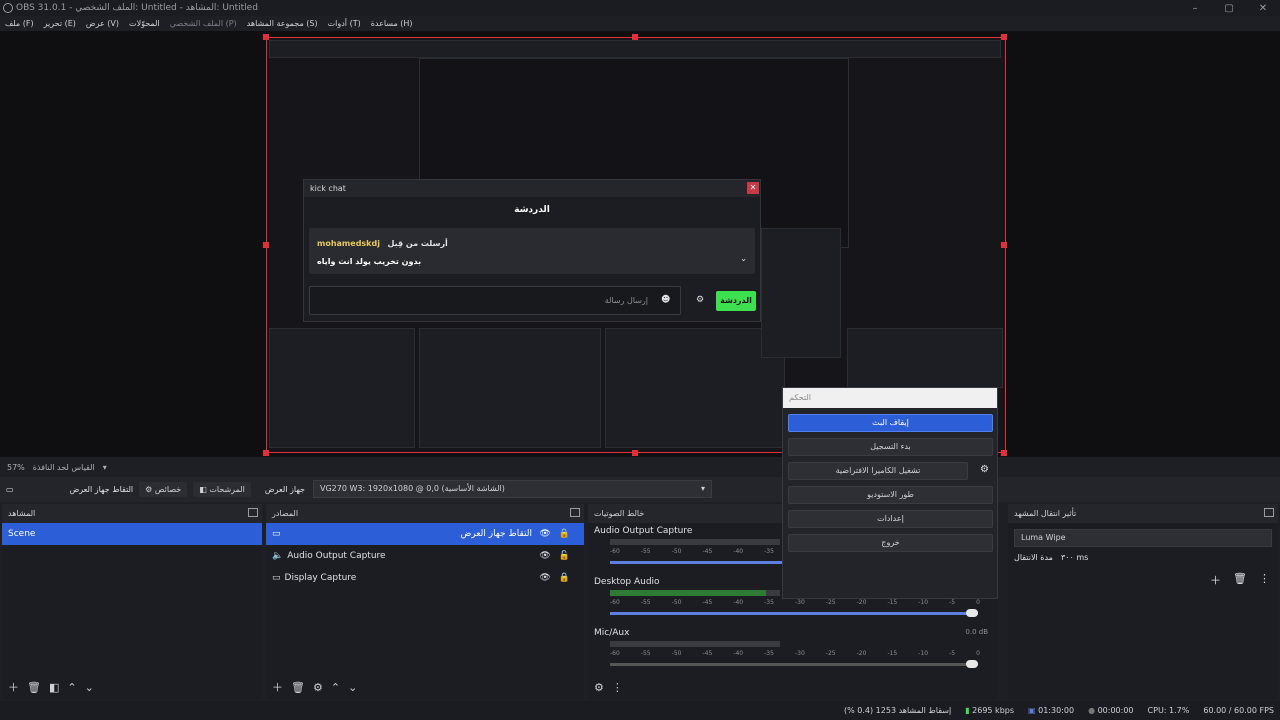  Describe the element at coordinates (564, 556) in the screenshot. I see `lock-icon: 🔓` at that location.